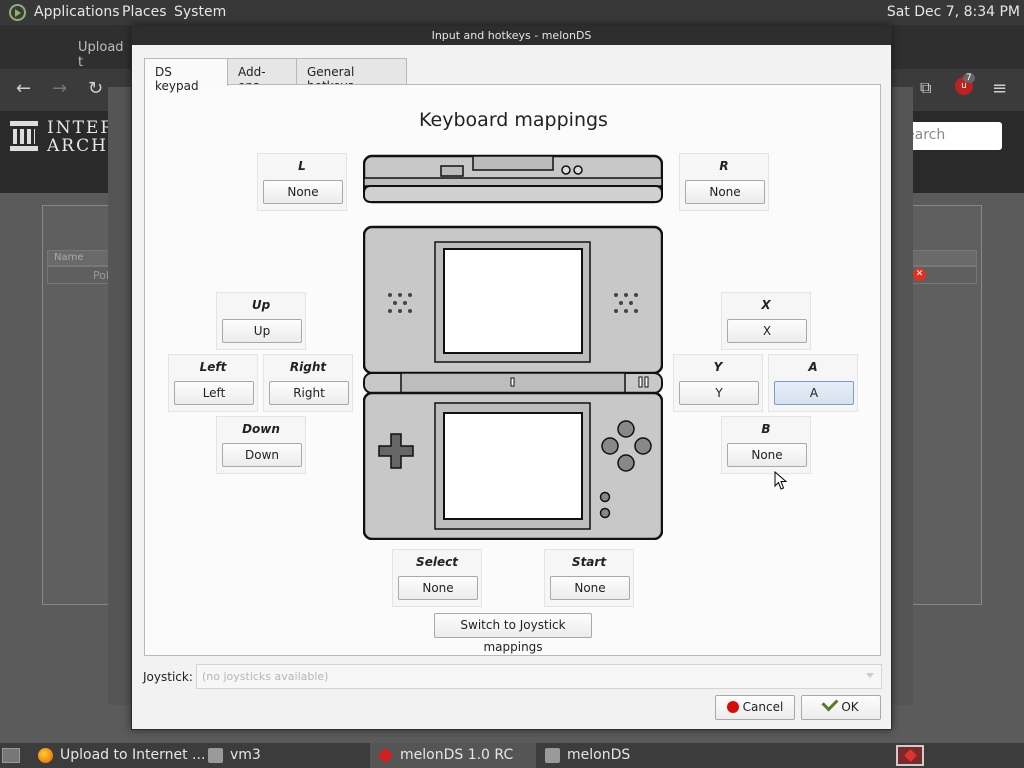 The width and height of the screenshot is (1024, 768). What do you see at coordinates (919, 274) in the screenshot?
I see `remove-file-icon: ✕` at bounding box center [919, 274].